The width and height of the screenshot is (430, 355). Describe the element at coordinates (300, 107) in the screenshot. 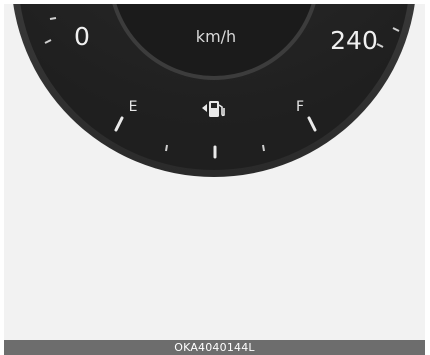

I see `fuel-full-label: F` at that location.